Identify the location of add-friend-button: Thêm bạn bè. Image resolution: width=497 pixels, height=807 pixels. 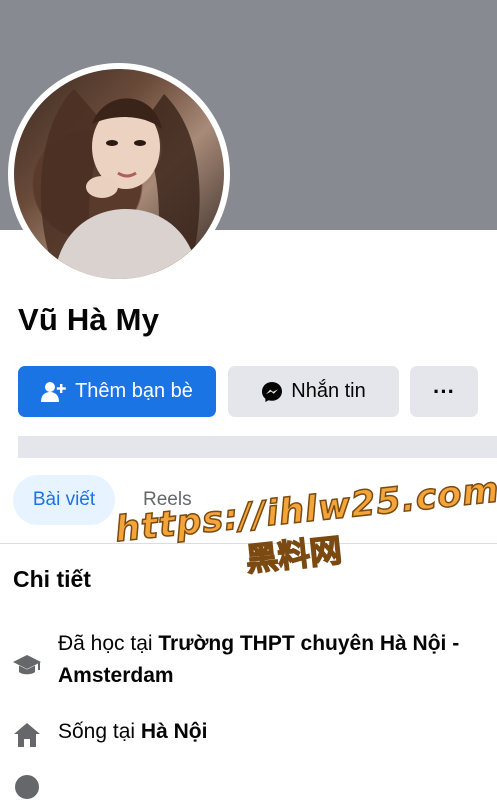
(117, 391).